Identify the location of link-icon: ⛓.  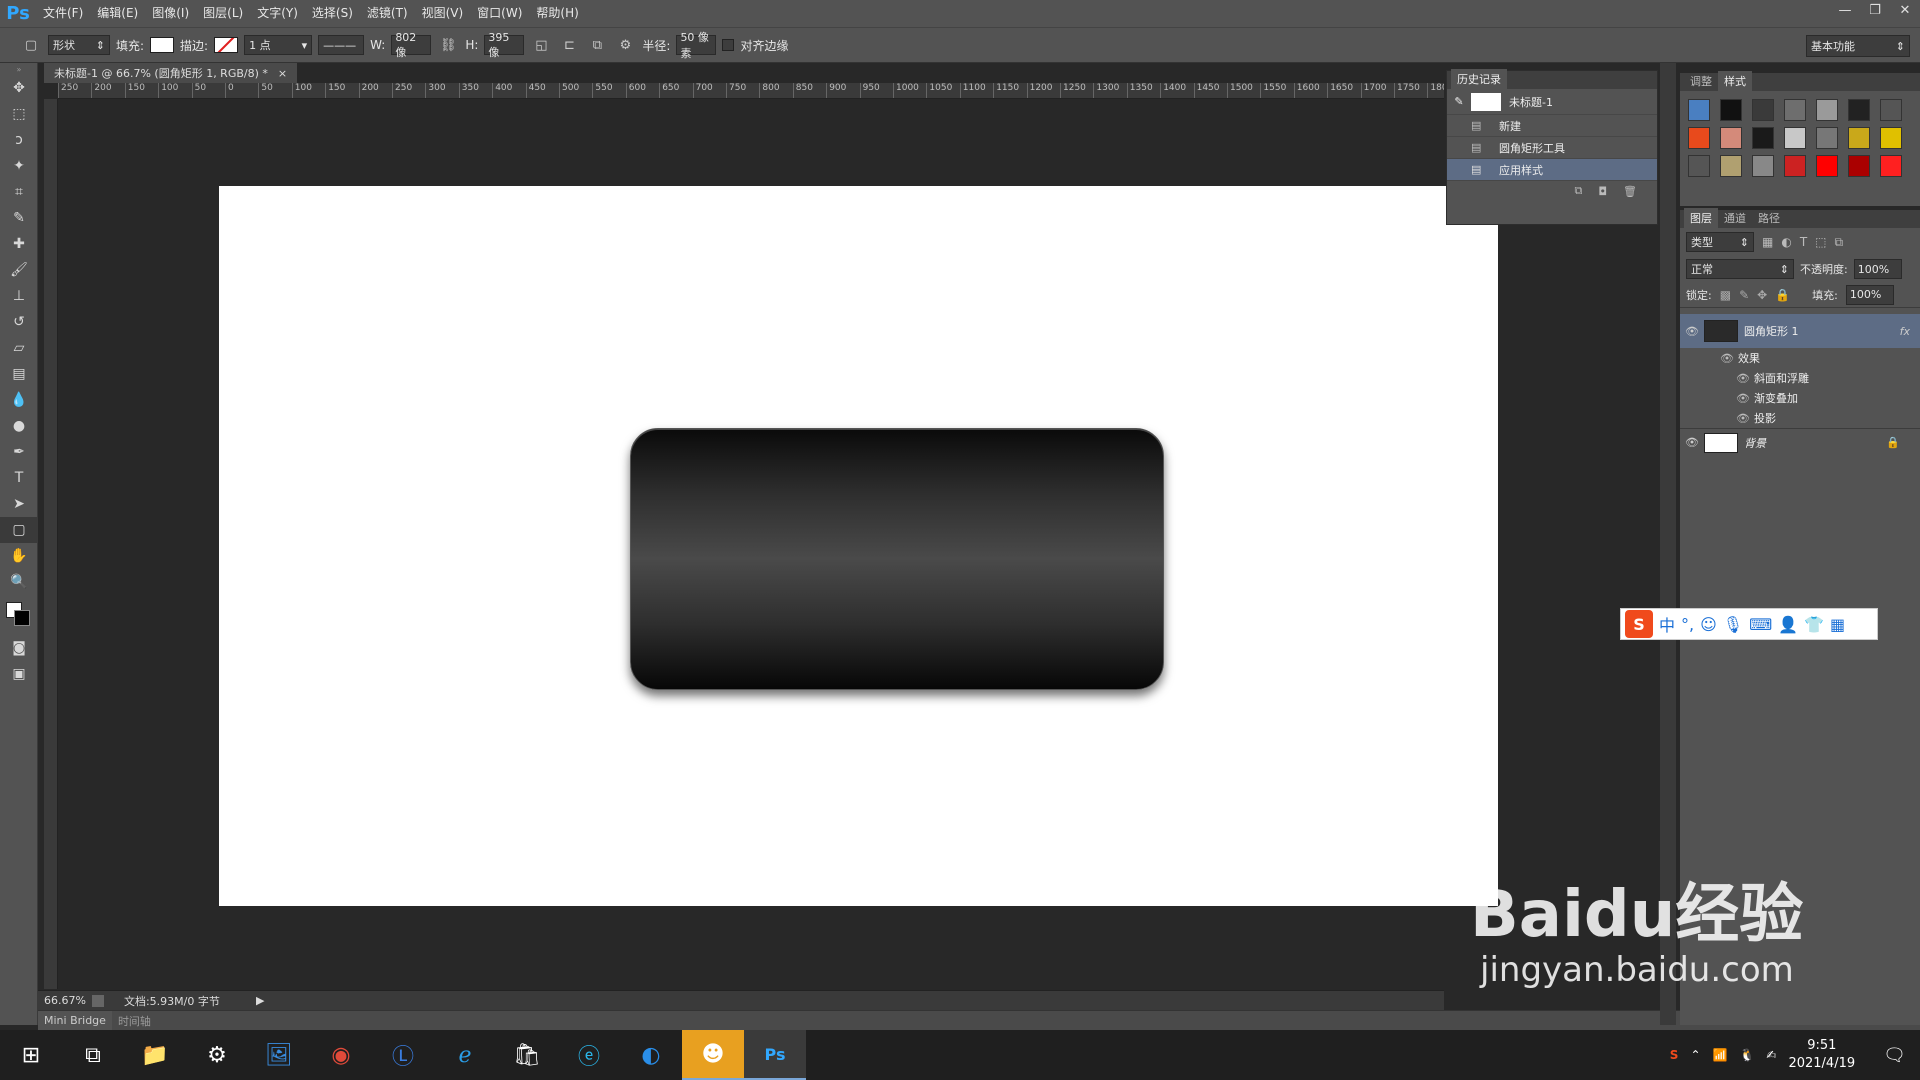
(448, 45).